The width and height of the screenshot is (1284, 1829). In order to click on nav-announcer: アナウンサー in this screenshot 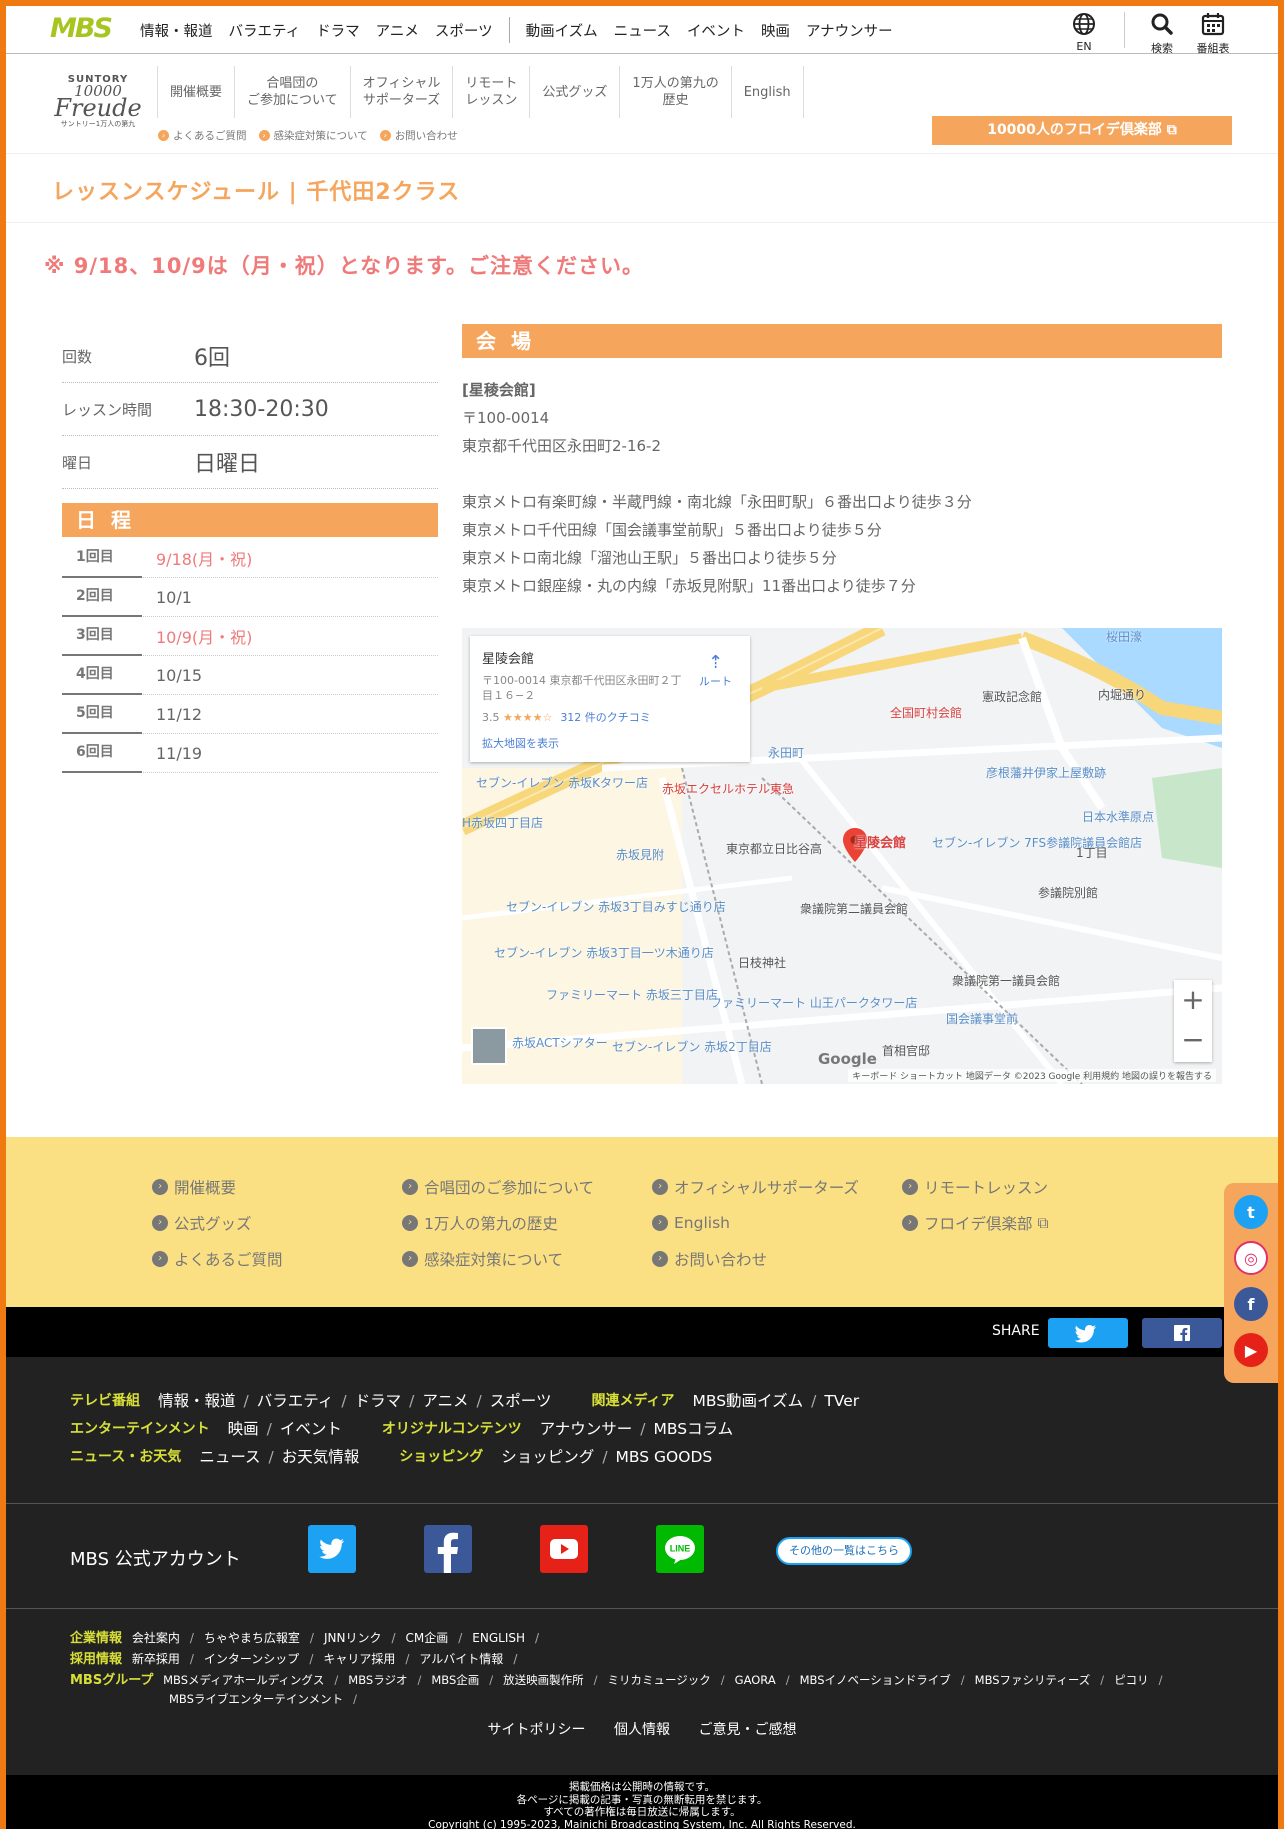, I will do `click(849, 30)`.